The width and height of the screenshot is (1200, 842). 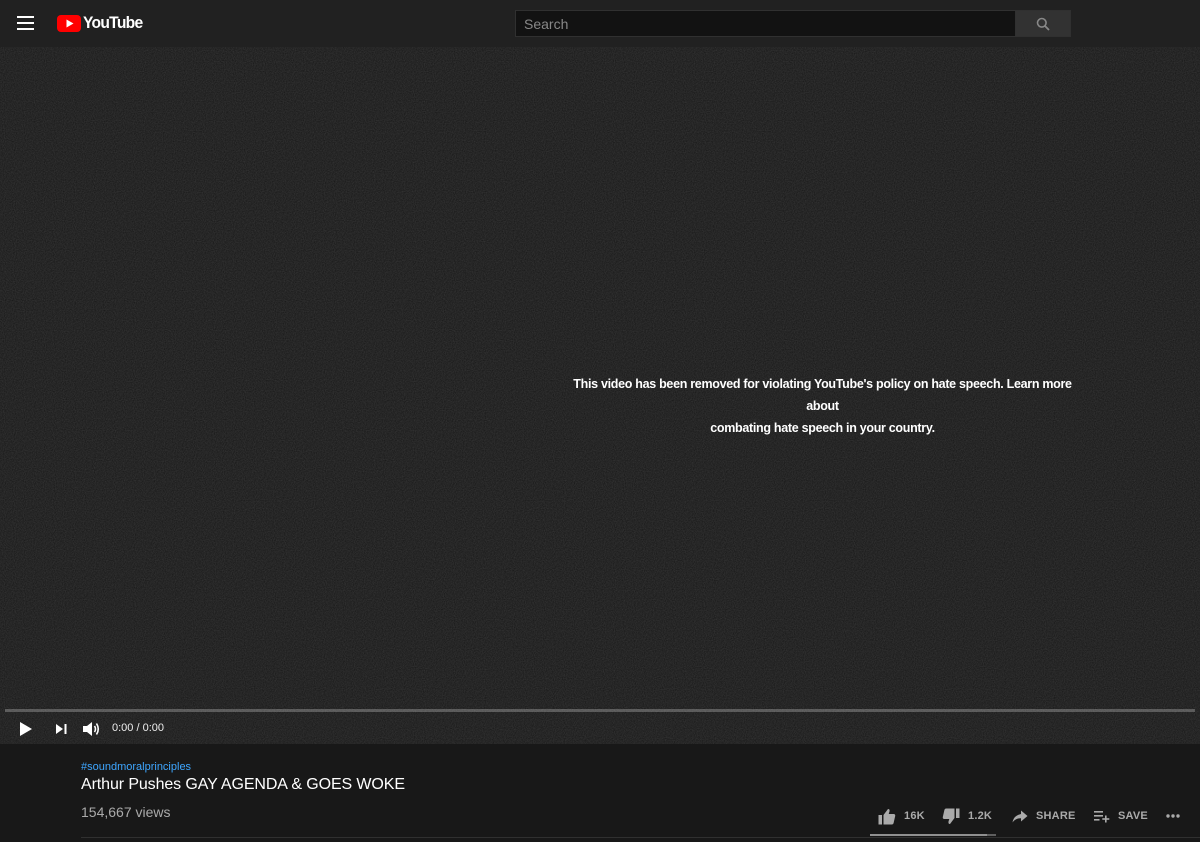 I want to click on search-icon, so click(x=1043, y=24).